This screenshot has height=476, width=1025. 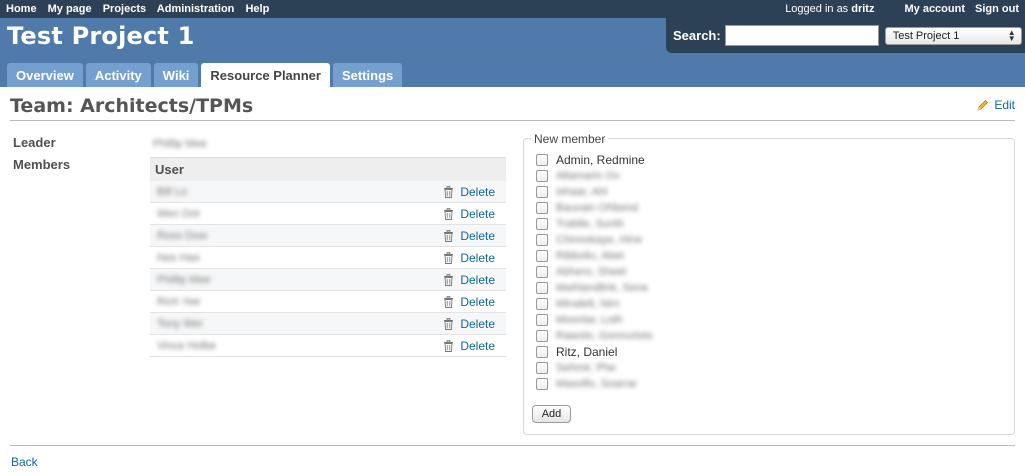 What do you see at coordinates (187, 345) in the screenshot?
I see `member-name: Vince Holbe` at bounding box center [187, 345].